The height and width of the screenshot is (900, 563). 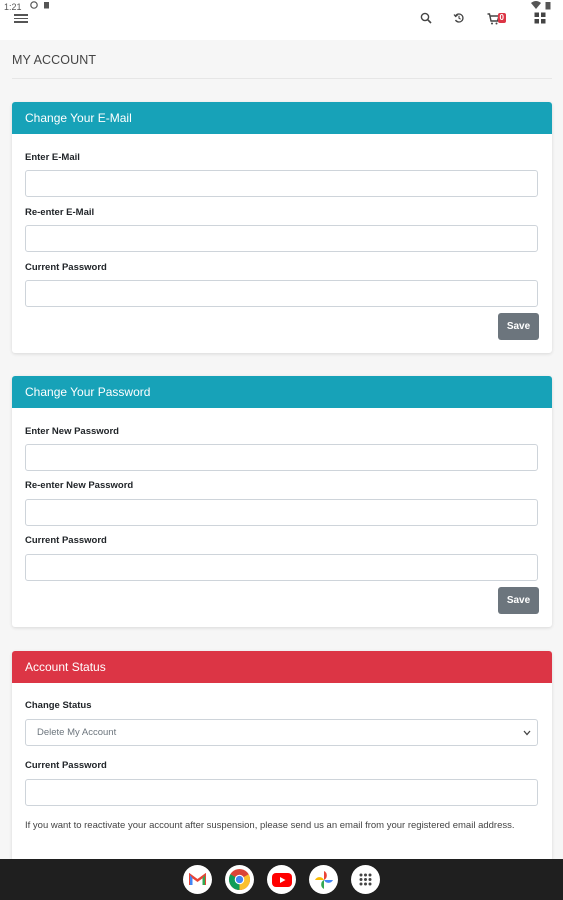 What do you see at coordinates (281, 7) in the screenshot?
I see `status-bar: 1:21` at bounding box center [281, 7].